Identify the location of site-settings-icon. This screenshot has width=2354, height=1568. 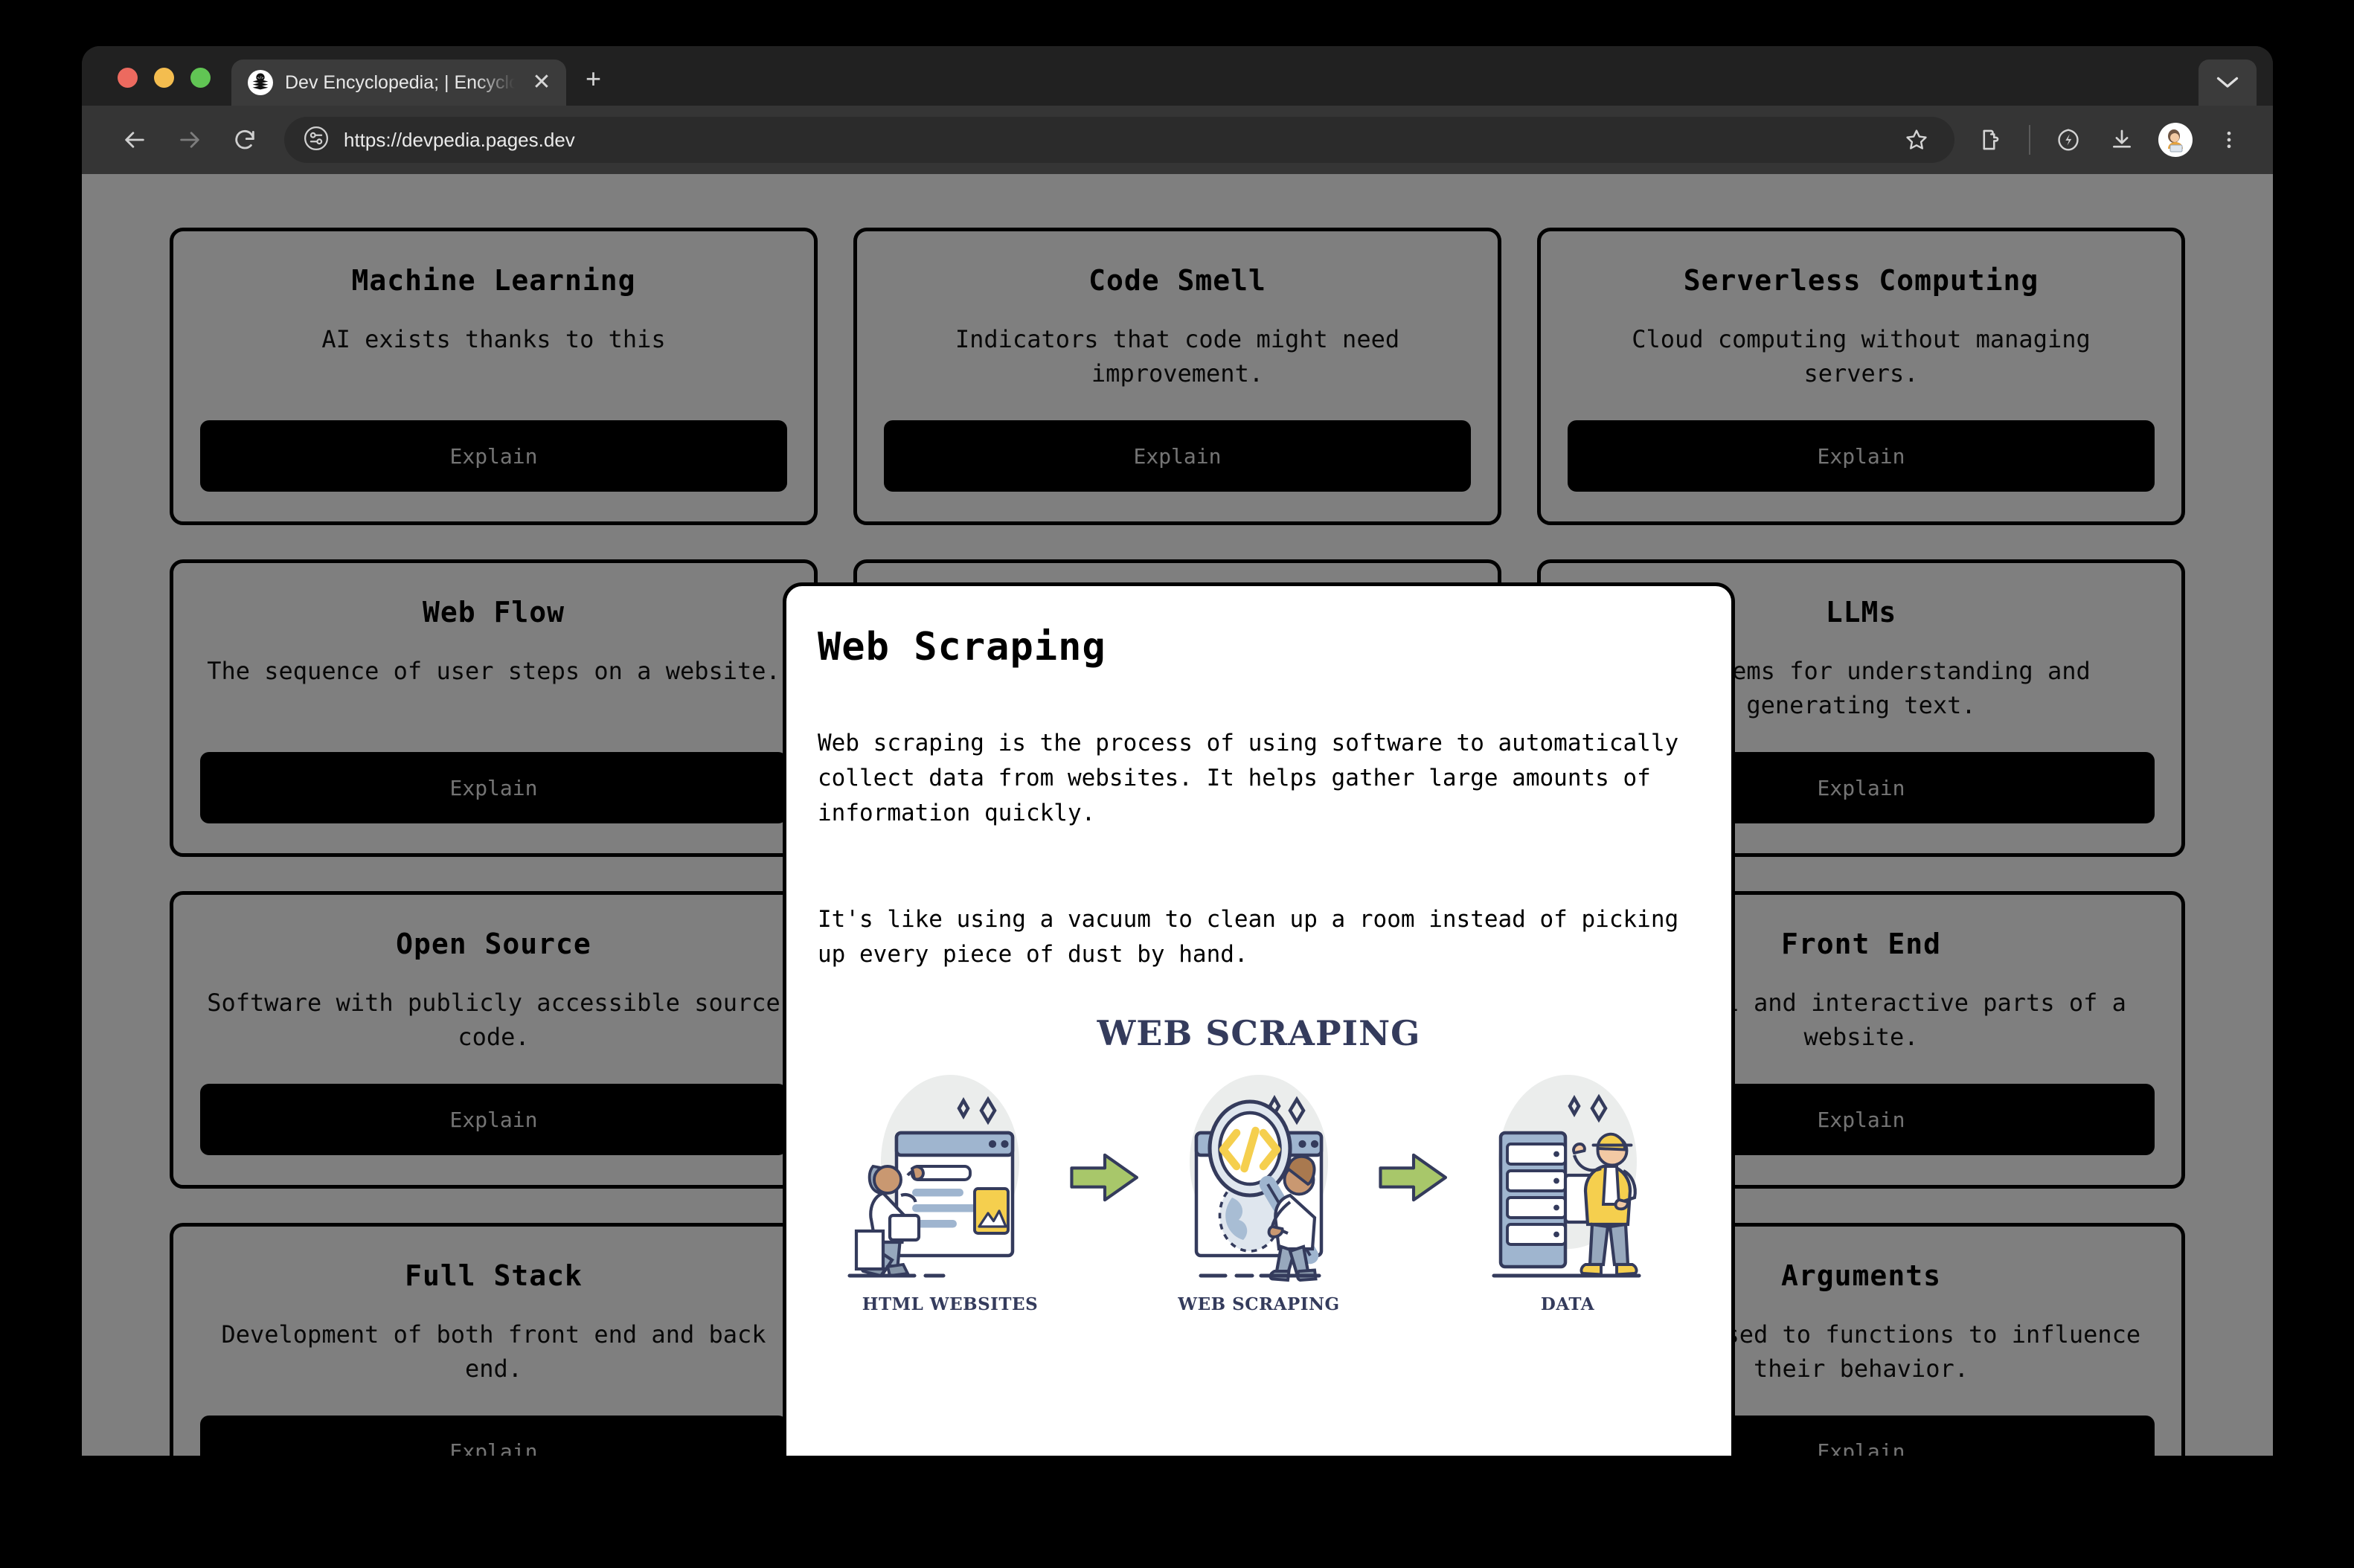
(317, 140).